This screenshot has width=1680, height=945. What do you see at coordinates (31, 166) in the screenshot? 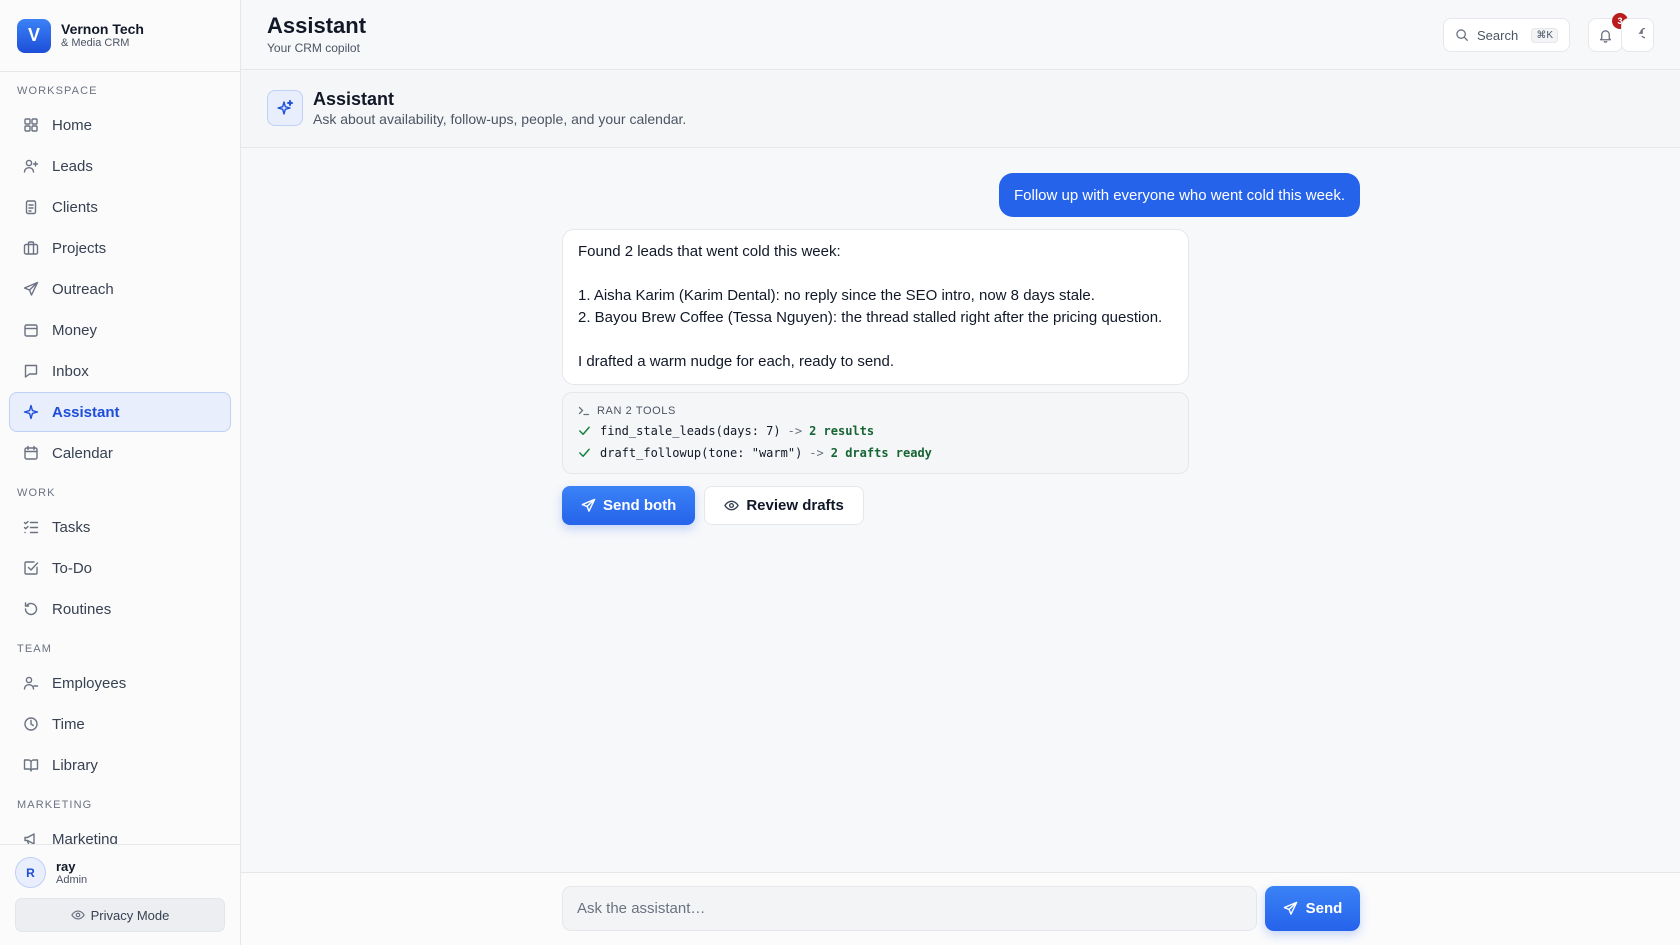
I see `user-plus-icon` at bounding box center [31, 166].